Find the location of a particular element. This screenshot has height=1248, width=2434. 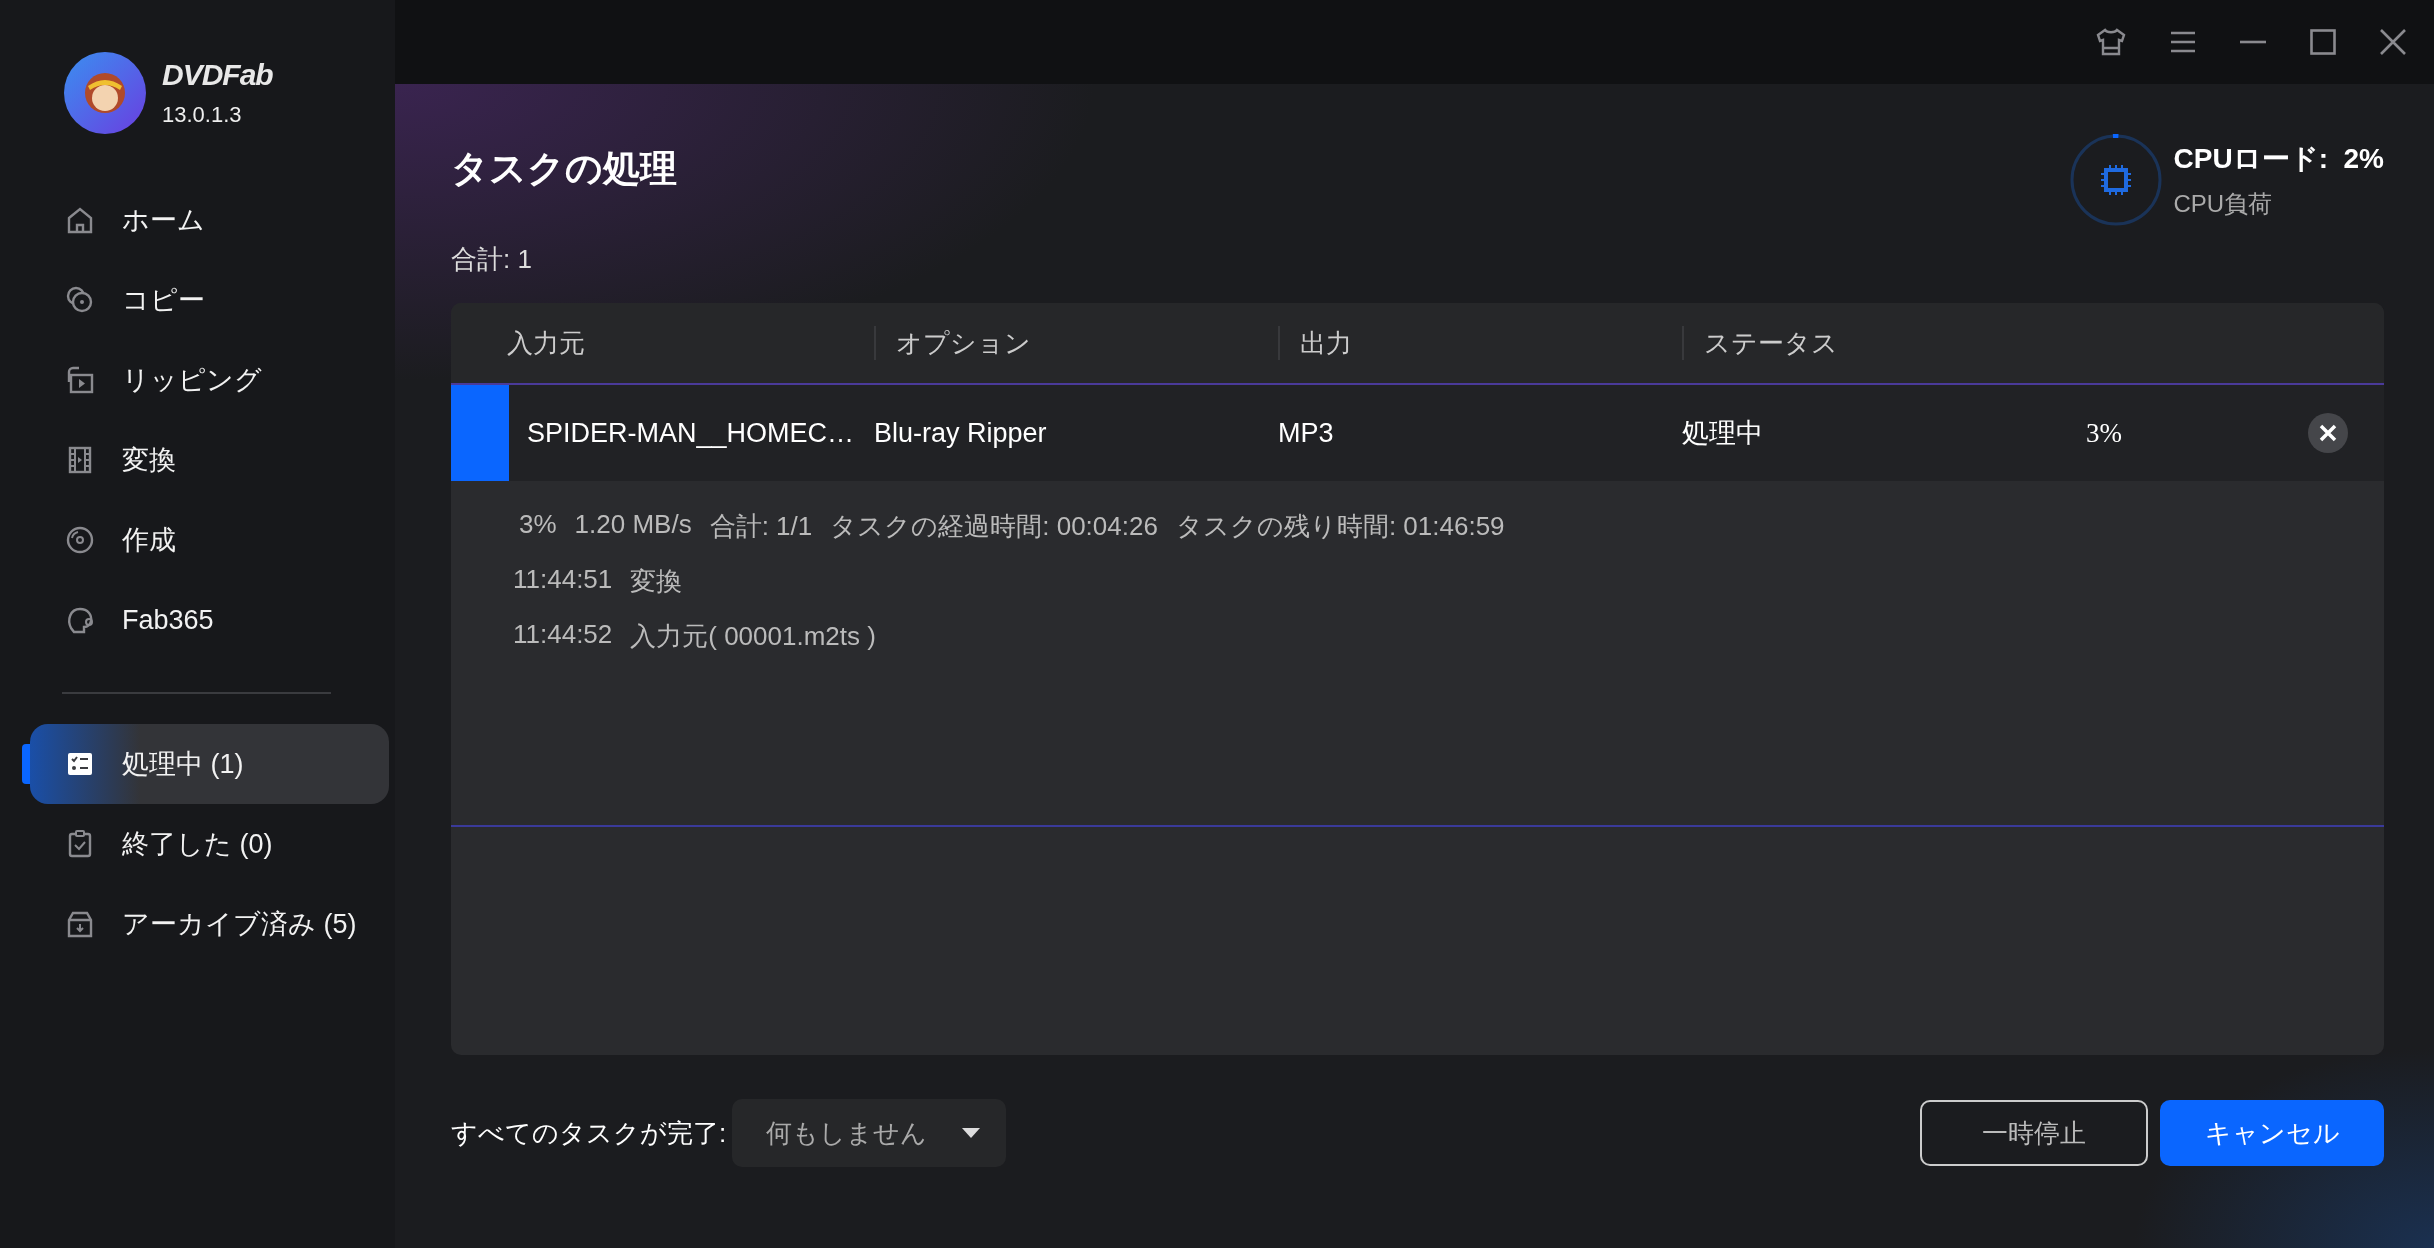

disc-icon is located at coordinates (80, 540).